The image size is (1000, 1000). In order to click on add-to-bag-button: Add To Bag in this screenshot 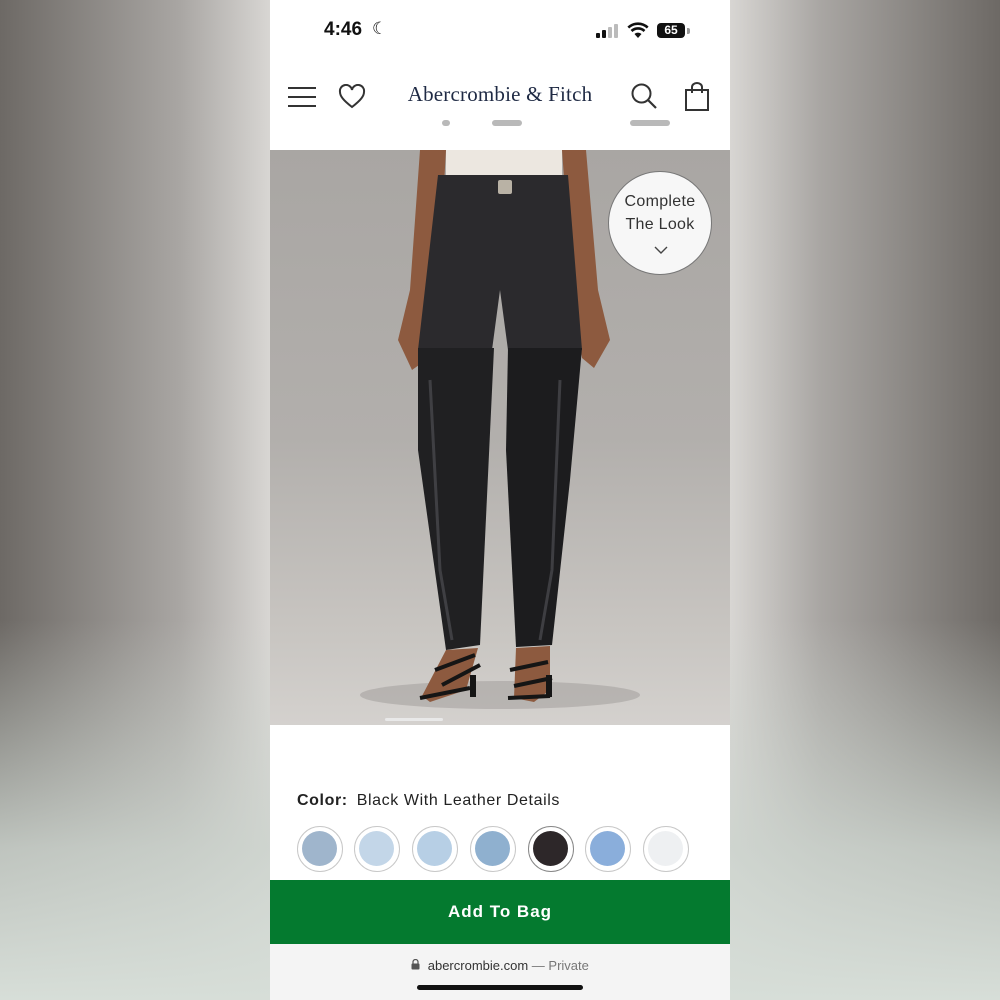, I will do `click(500, 912)`.